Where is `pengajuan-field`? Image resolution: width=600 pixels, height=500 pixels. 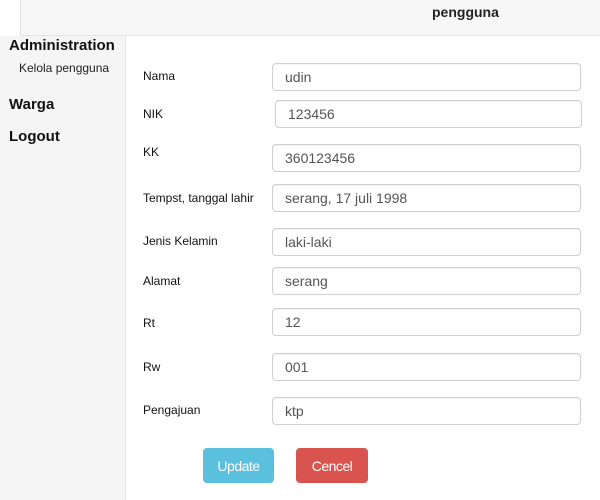
pengajuan-field is located at coordinates (426, 411).